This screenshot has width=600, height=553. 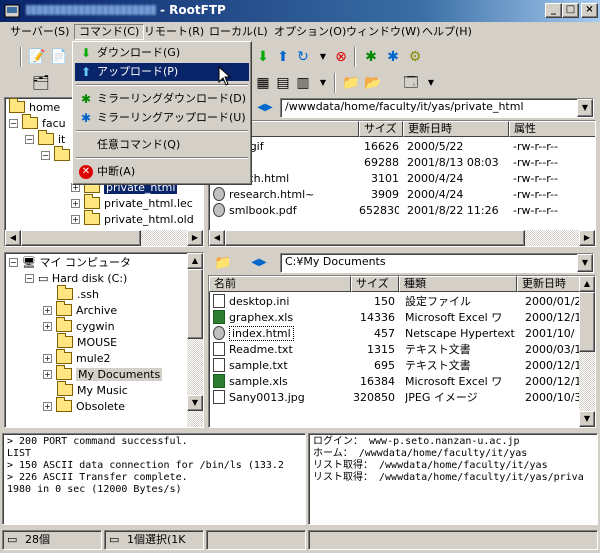 I want to click on refresh-icon: ↻, so click(x=303, y=57).